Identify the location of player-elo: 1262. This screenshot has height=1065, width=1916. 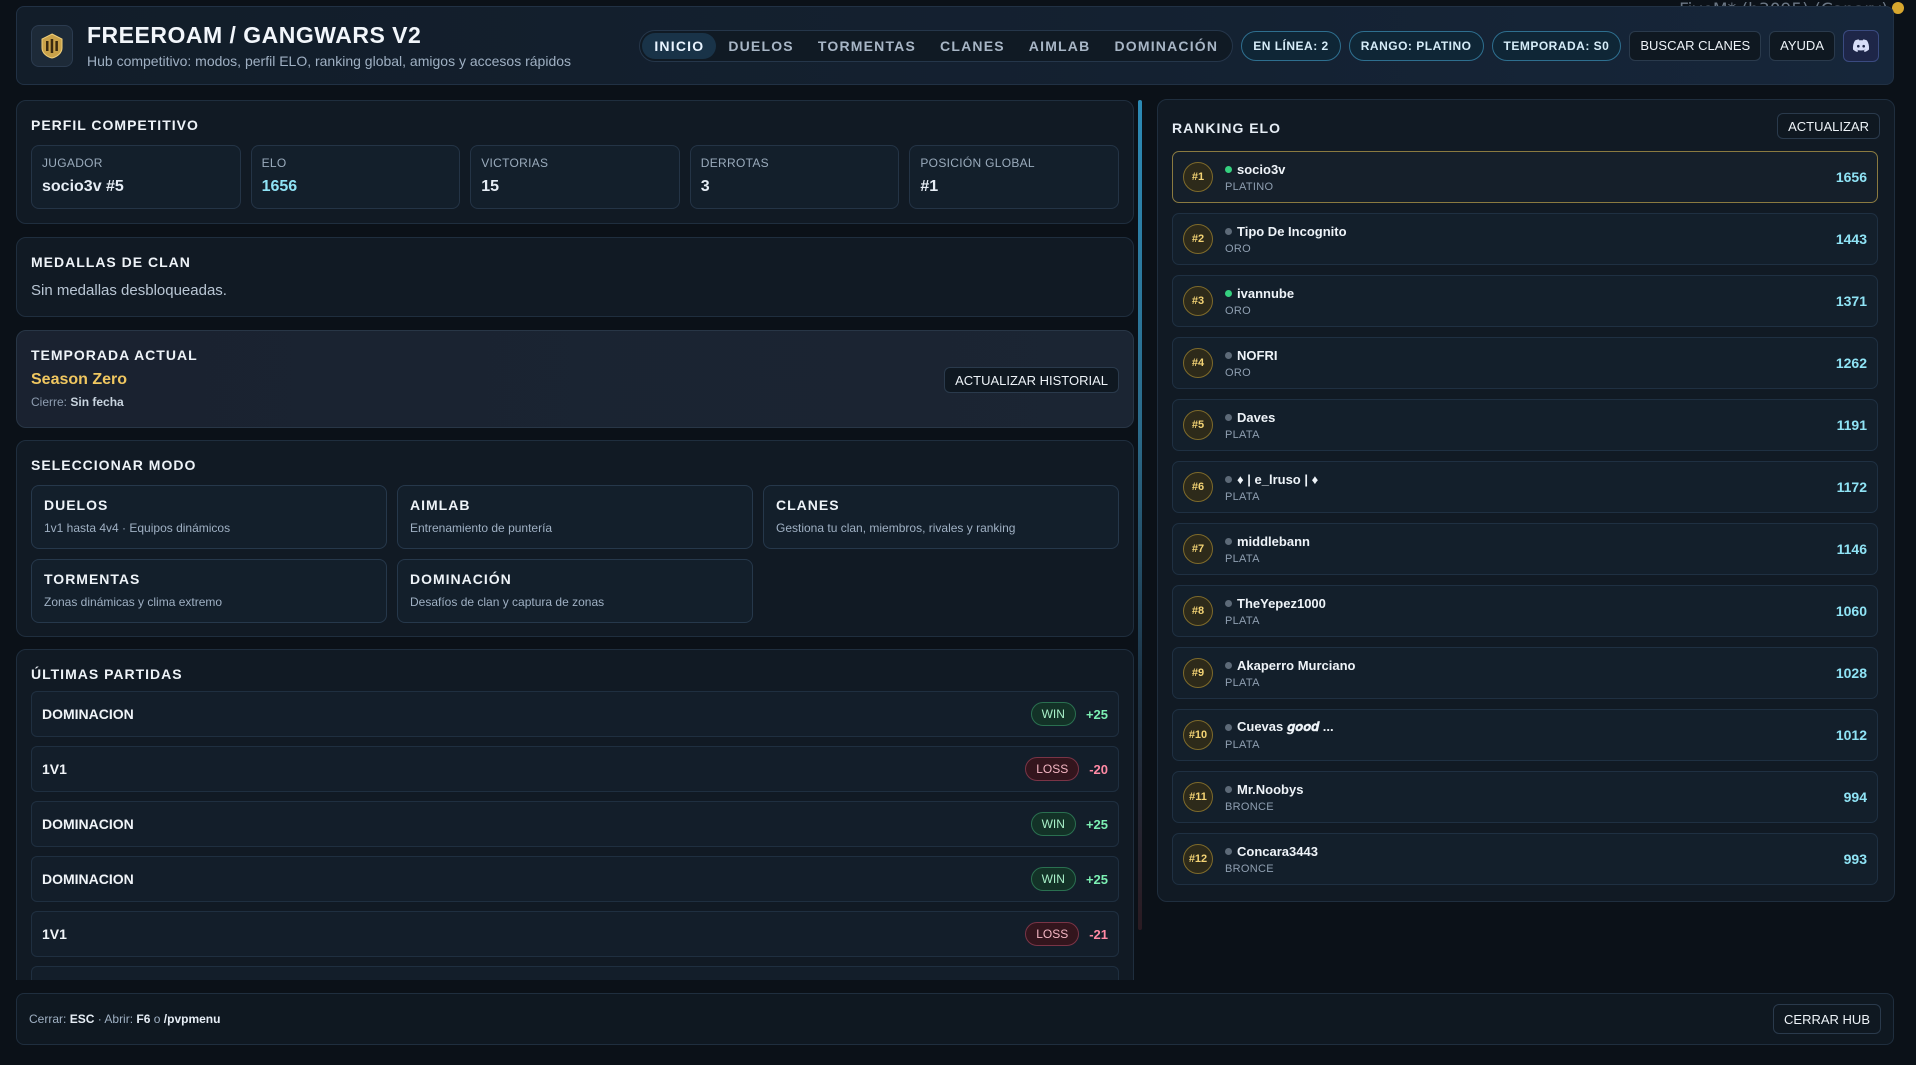
(1851, 363).